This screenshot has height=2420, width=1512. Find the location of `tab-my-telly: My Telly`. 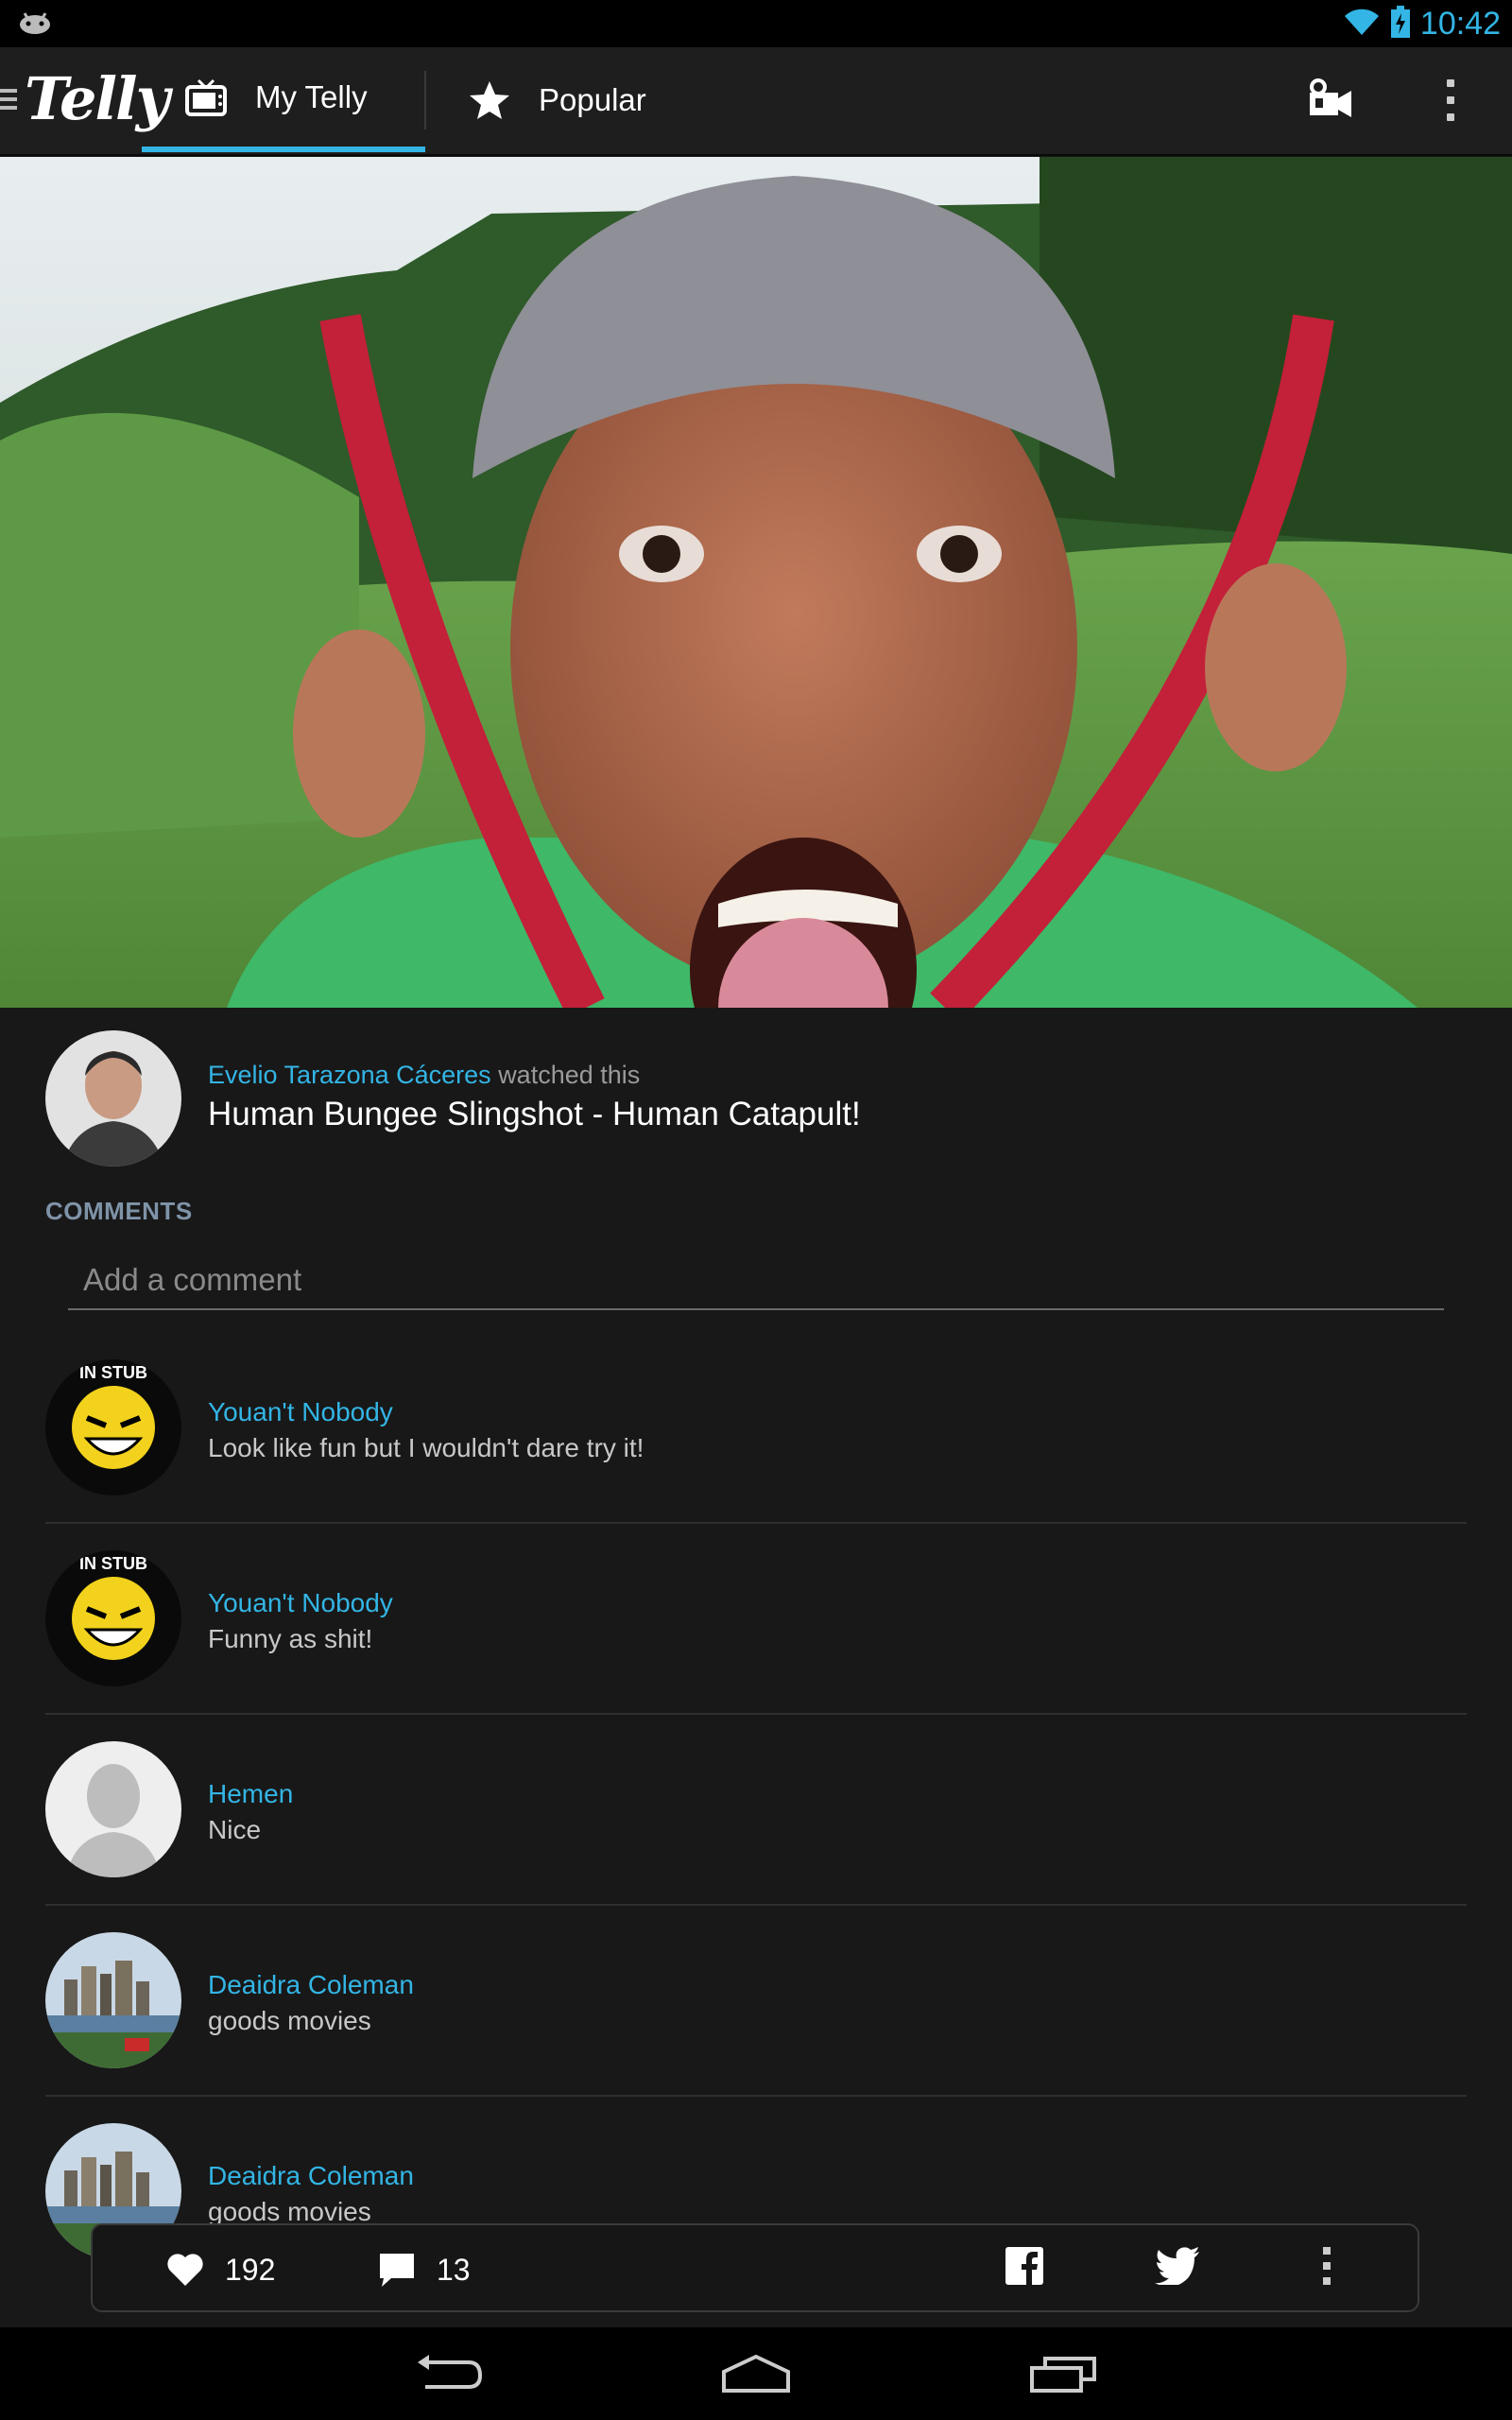

tab-my-telly: My Telly is located at coordinates (283, 99).